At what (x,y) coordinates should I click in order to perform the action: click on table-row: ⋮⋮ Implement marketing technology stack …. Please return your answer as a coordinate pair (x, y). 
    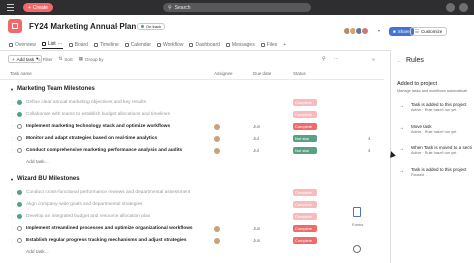
    Looking at the image, I should click on (192, 127).